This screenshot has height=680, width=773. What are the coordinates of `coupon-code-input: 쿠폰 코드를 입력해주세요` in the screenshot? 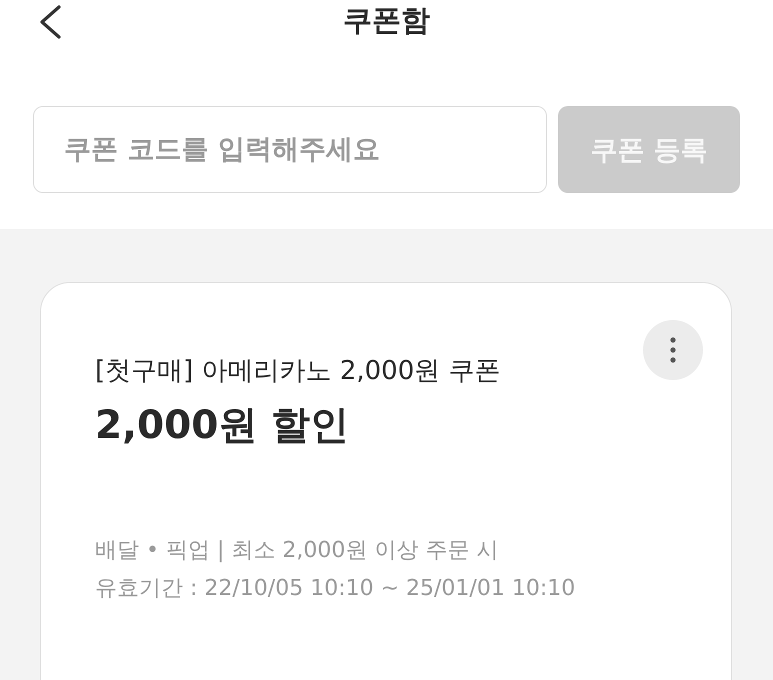 It's located at (290, 149).